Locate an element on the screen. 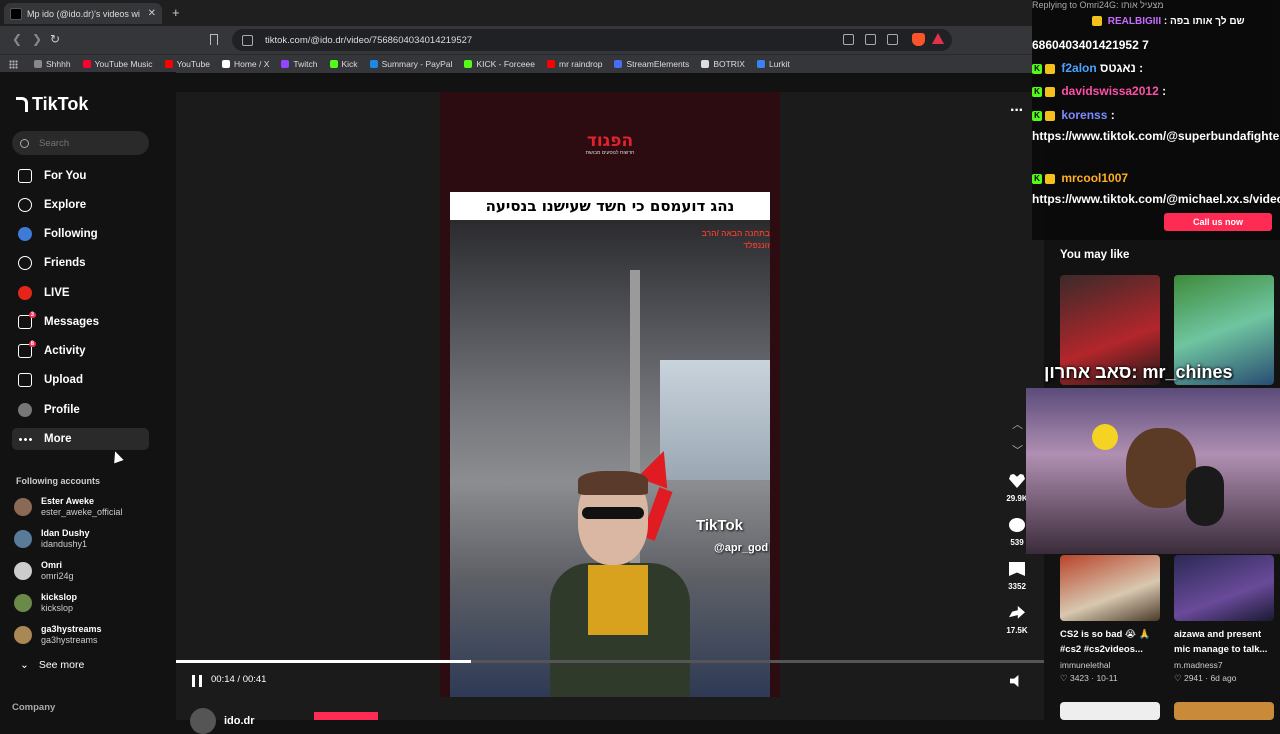 This screenshot has width=1280, height=734. chat-username: mrcool1007 is located at coordinates (1095, 178).